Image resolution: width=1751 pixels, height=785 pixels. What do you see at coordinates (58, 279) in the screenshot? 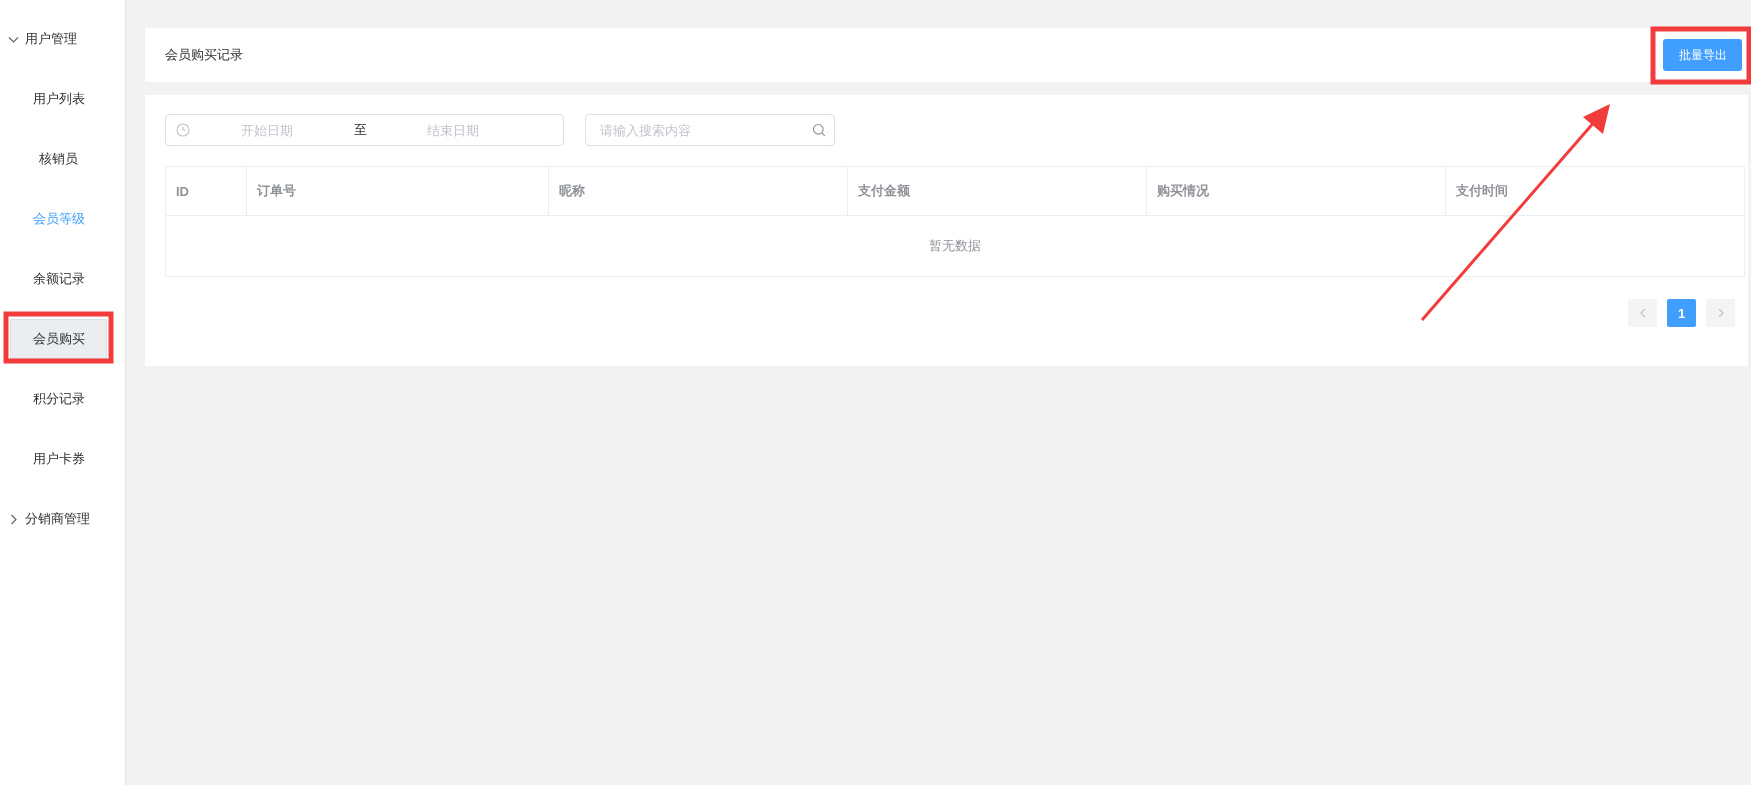
I see `sidebar-item: 余额记录` at bounding box center [58, 279].